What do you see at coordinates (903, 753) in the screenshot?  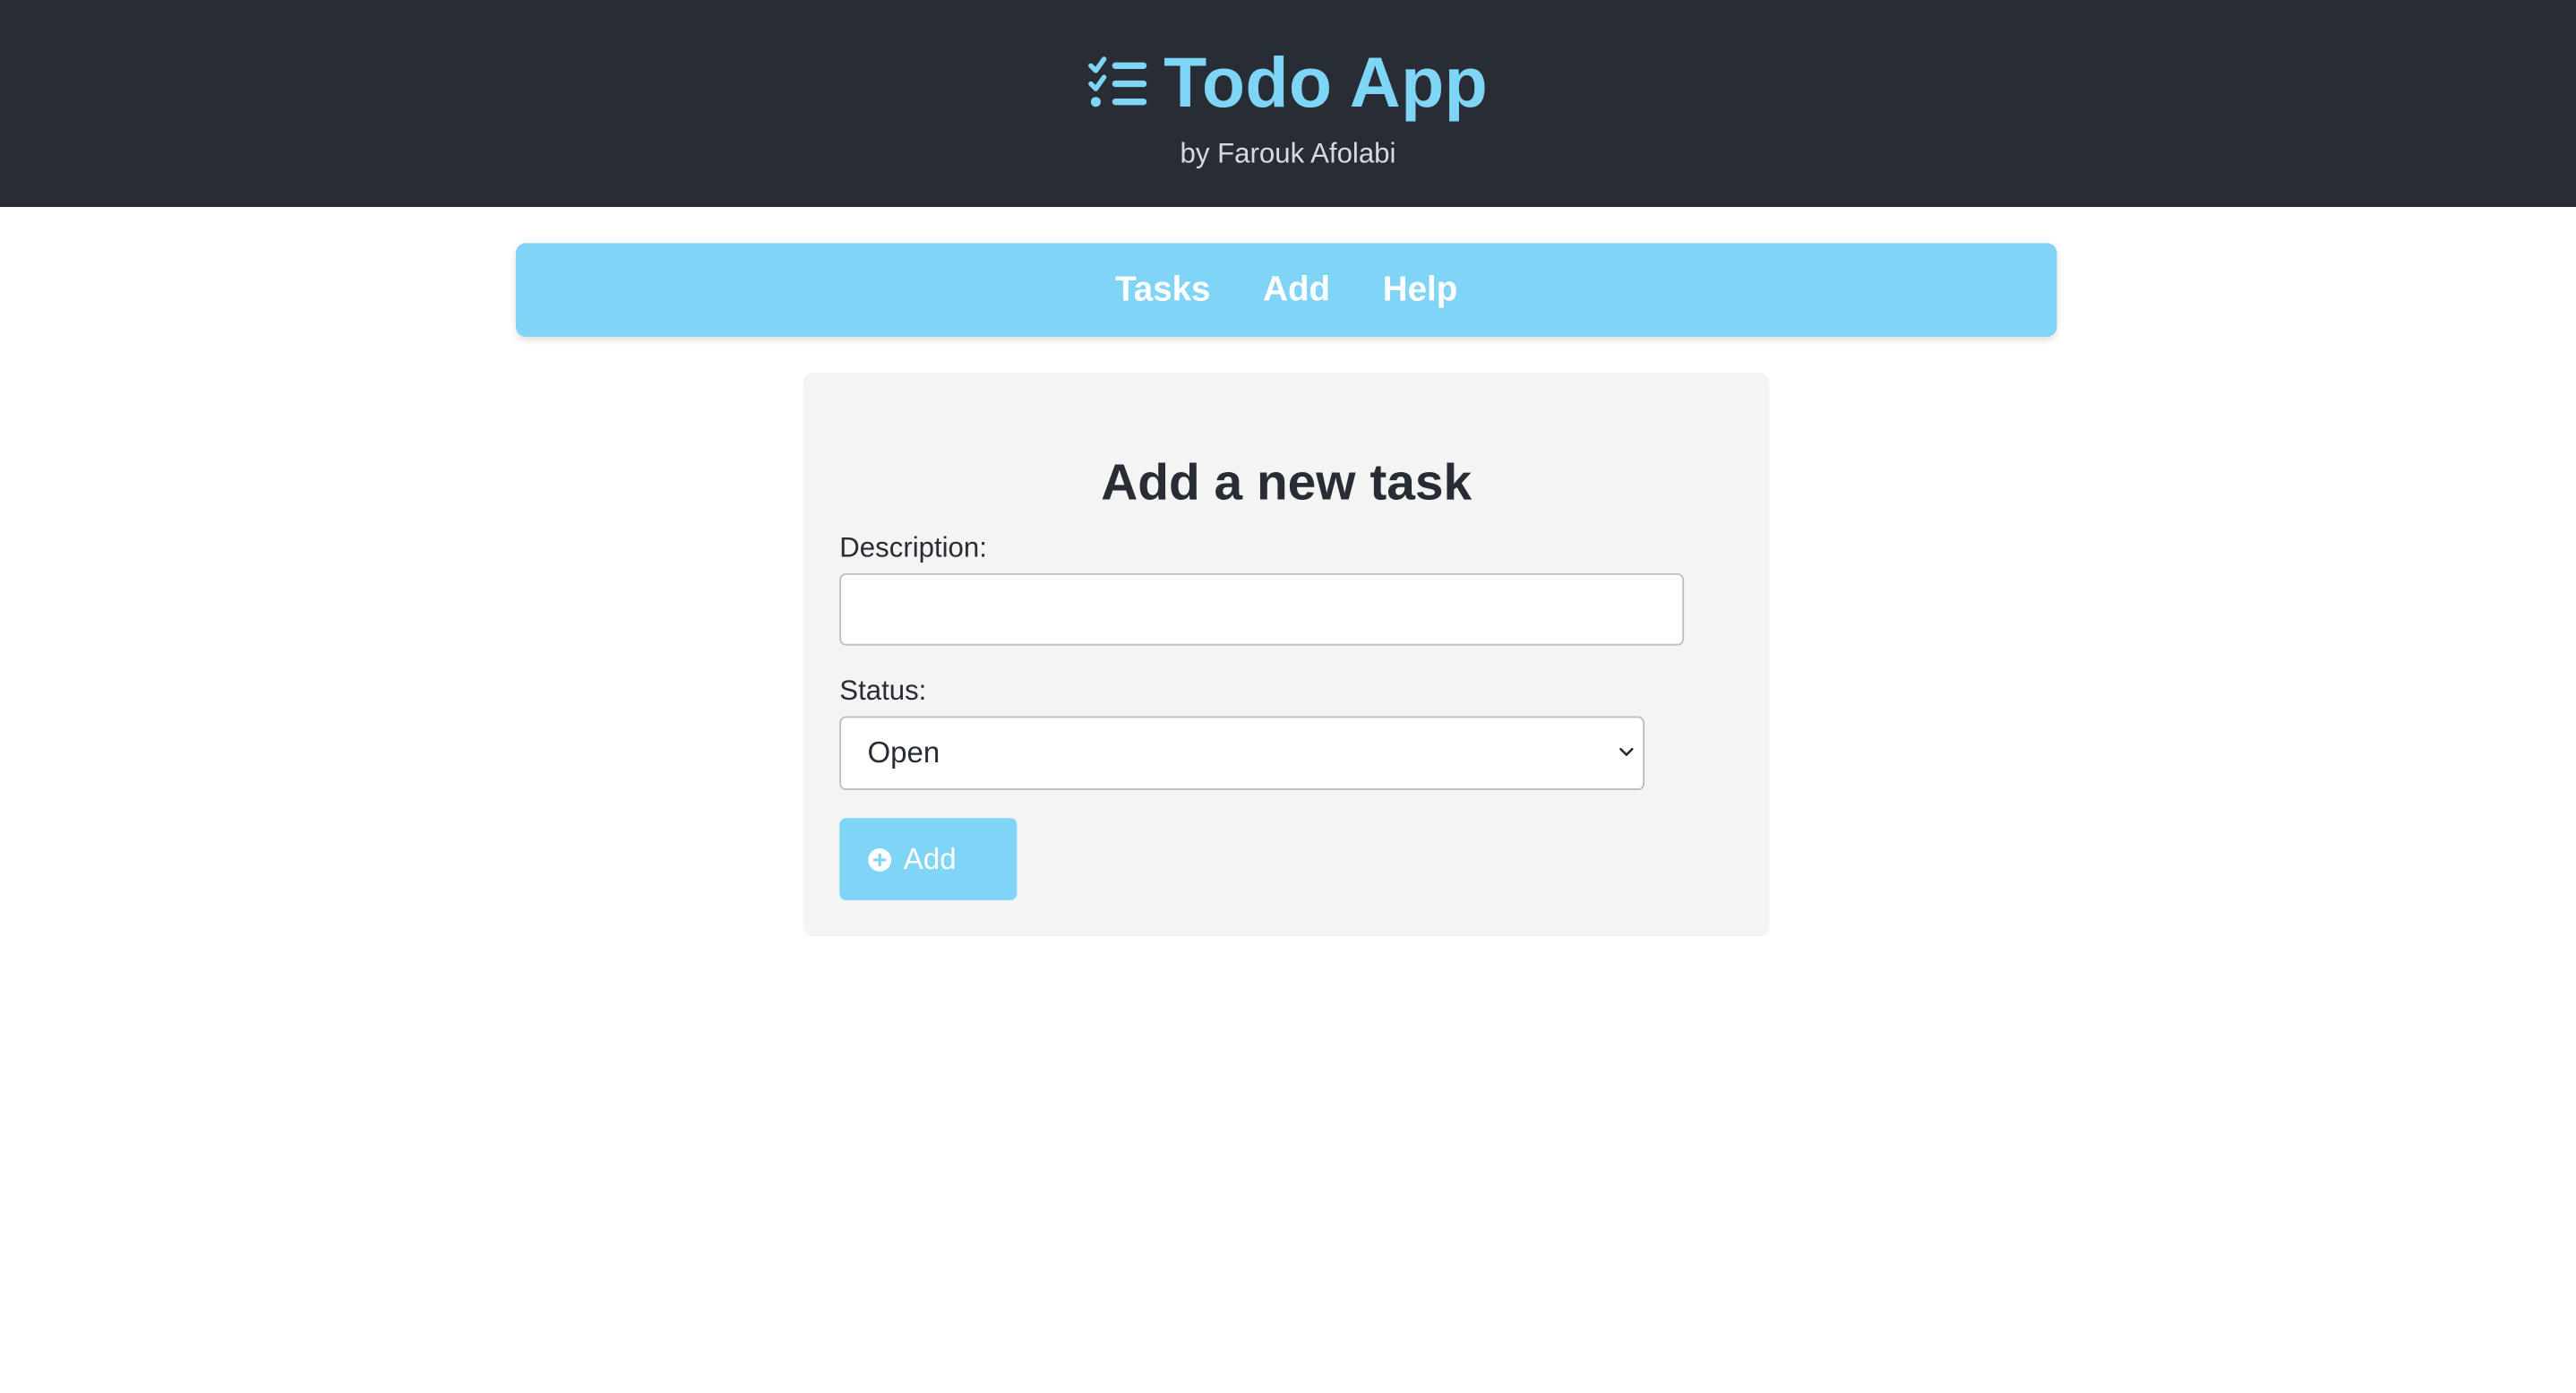 I see `status-selected-value: Open` at bounding box center [903, 753].